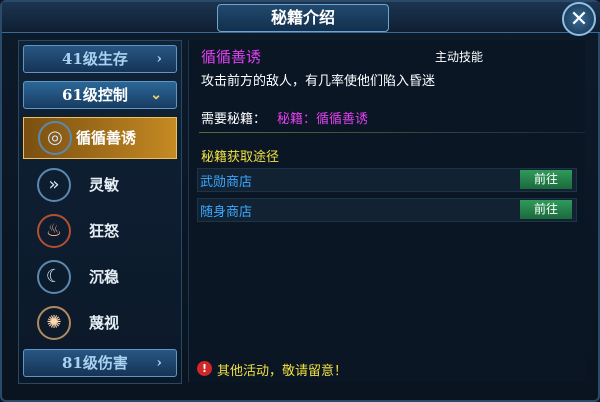 This screenshot has width=600, height=402. Describe the element at coordinates (95, 59) in the screenshot. I see `level-41-label: 41级生存` at that location.